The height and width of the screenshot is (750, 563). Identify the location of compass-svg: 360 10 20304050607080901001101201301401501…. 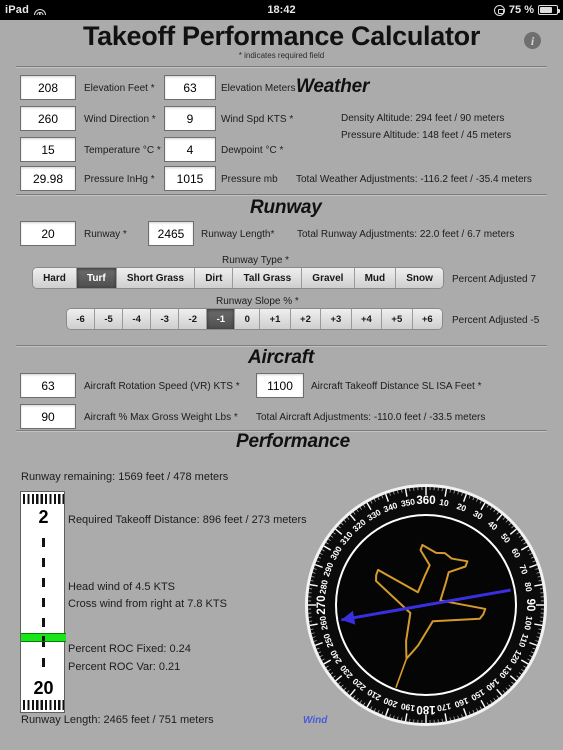
(426, 605).